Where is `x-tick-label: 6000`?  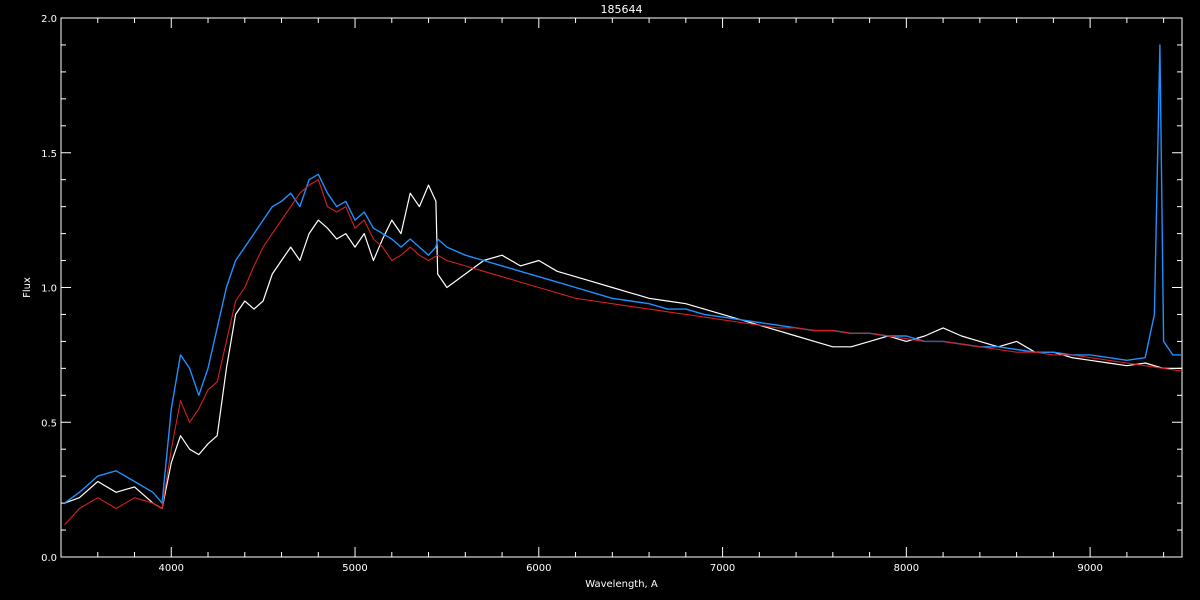 x-tick-label: 6000 is located at coordinates (538, 568).